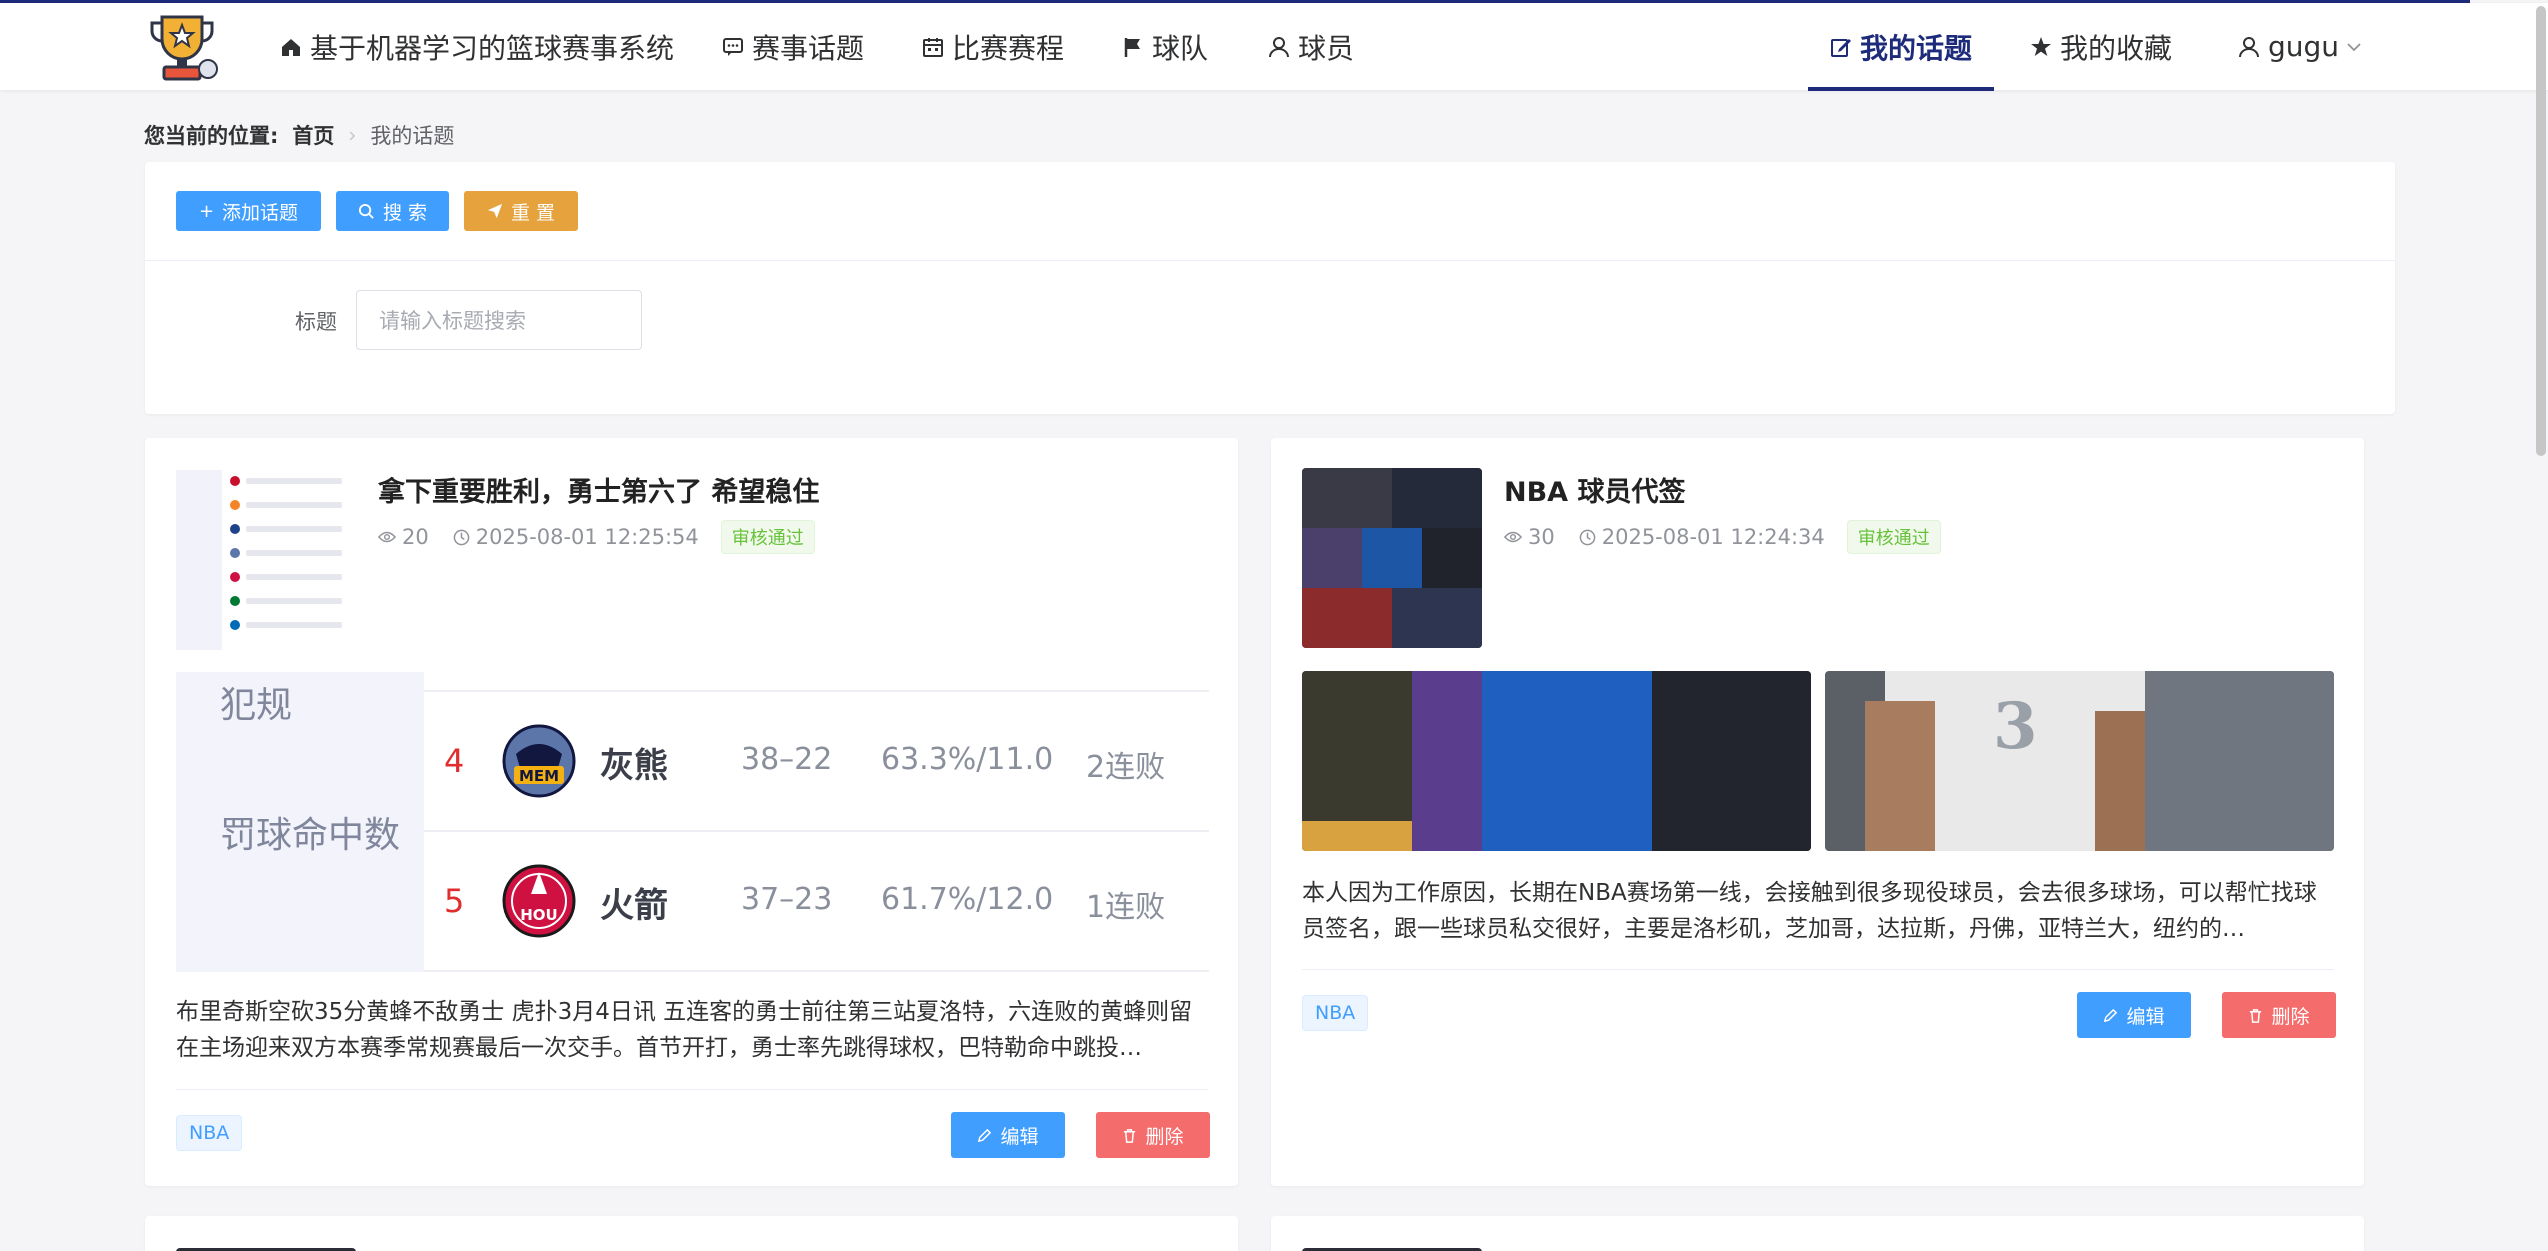  Describe the element at coordinates (733, 46) in the screenshot. I see `chat-icon` at that location.